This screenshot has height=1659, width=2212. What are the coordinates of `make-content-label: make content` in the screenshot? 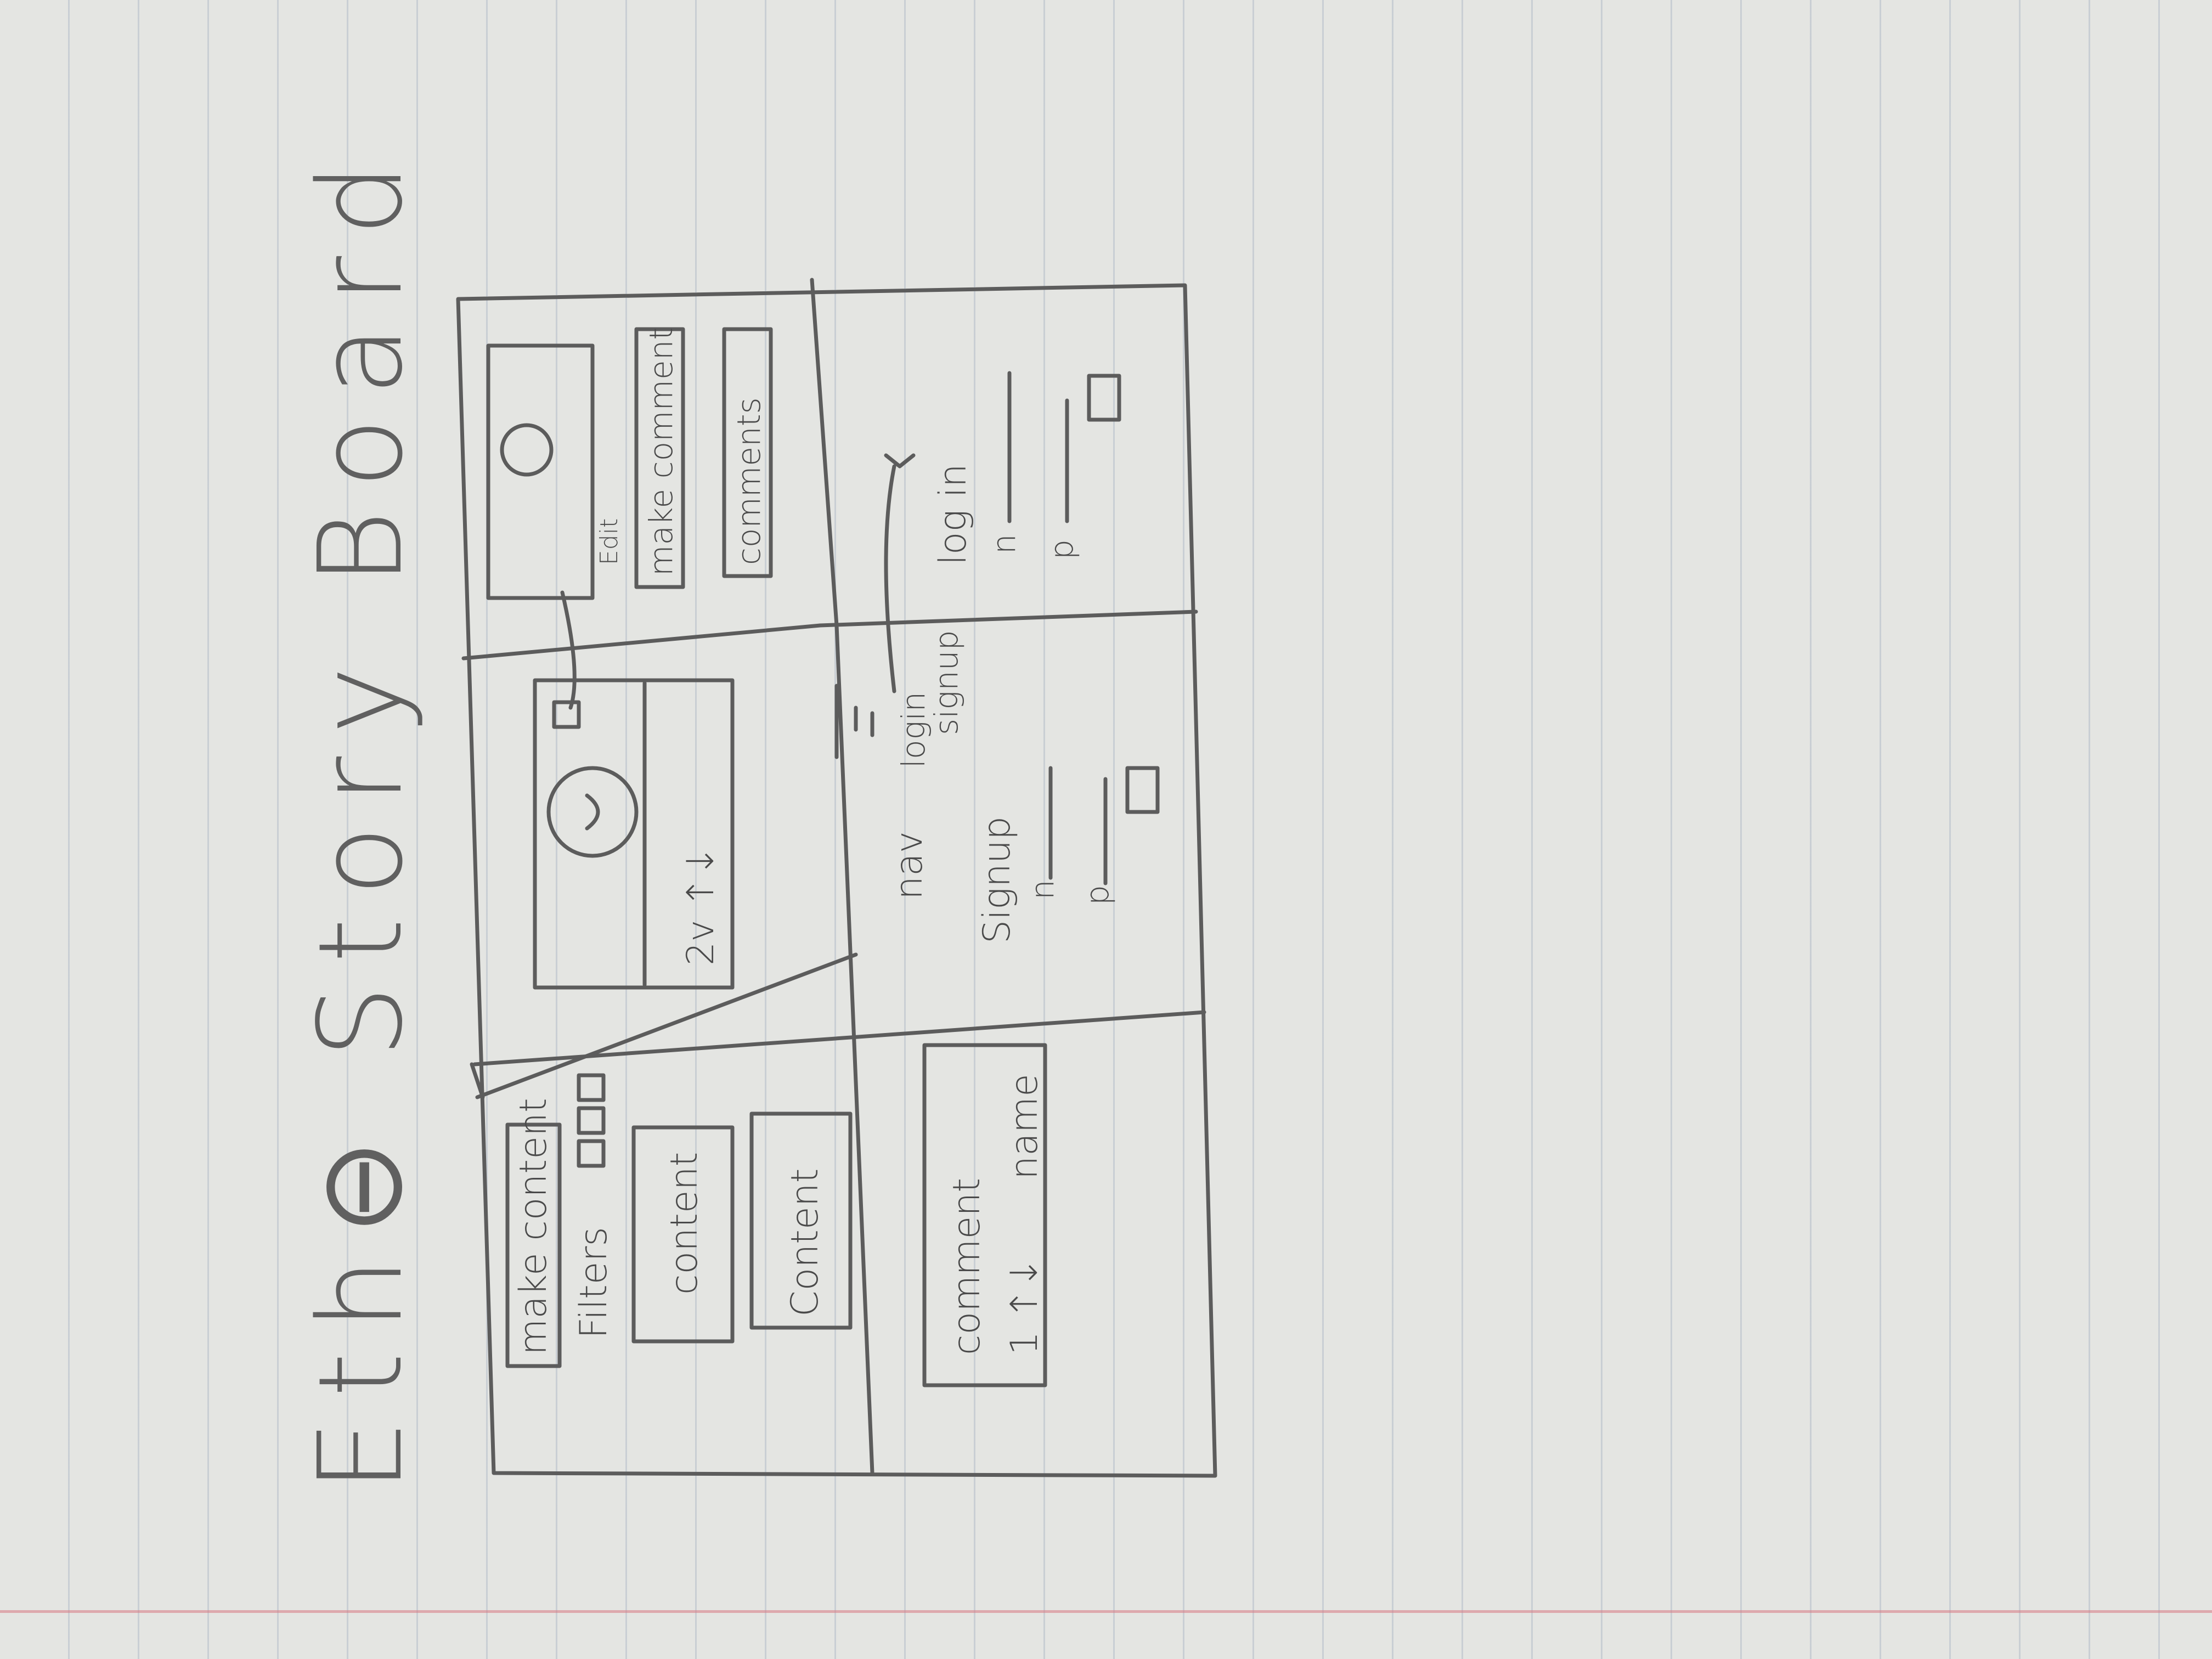 It's located at (533, 1226).